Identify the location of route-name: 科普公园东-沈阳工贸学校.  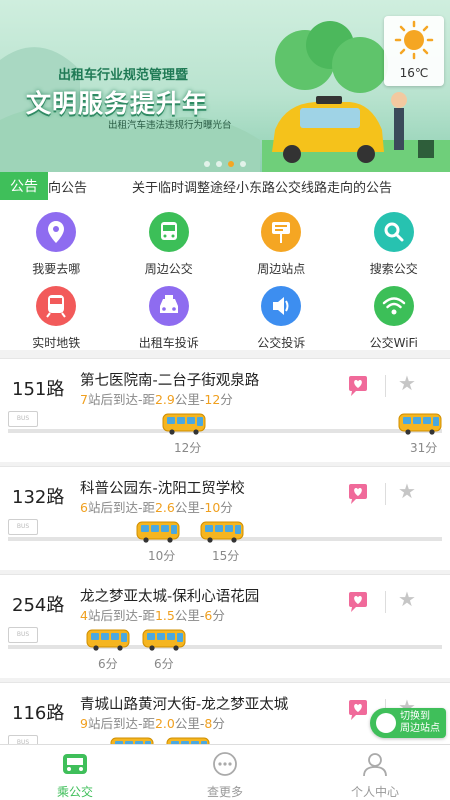
(162, 489).